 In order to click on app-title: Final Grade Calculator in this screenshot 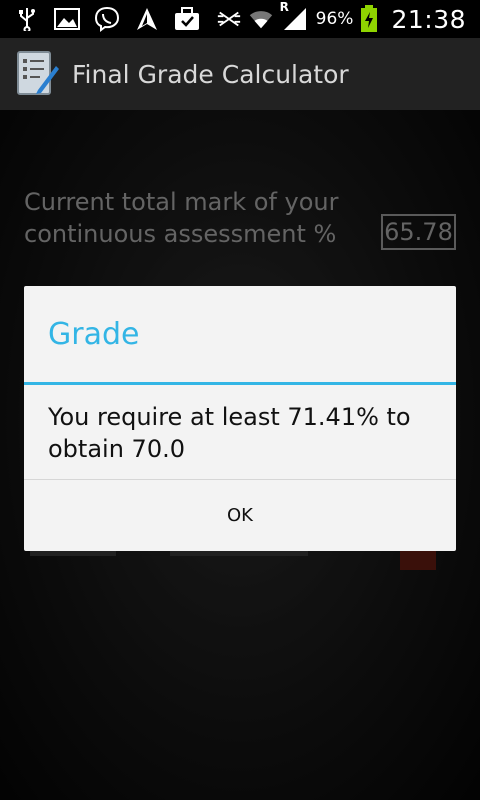, I will do `click(210, 74)`.